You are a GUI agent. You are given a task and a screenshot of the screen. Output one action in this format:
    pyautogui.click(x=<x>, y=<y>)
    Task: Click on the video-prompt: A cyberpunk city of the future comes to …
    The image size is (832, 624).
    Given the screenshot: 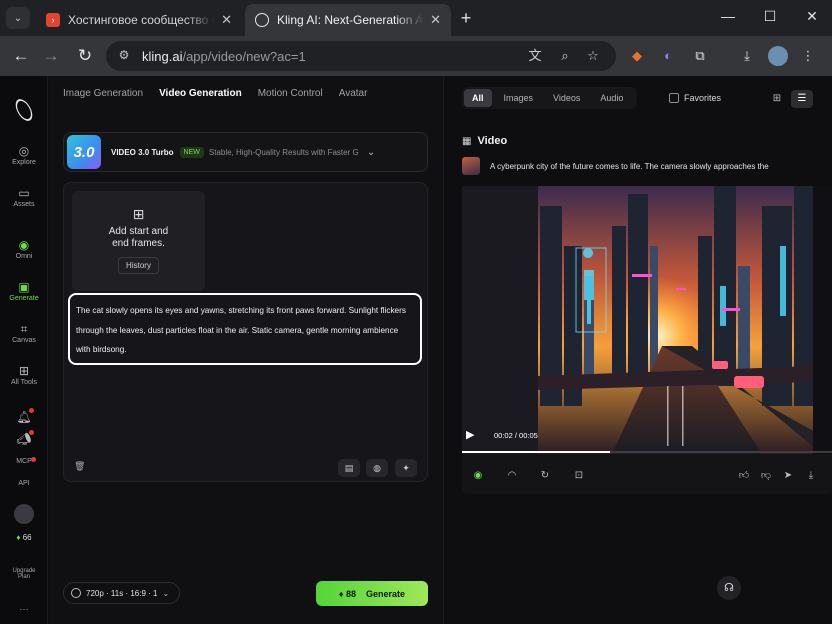 What is the action you would take?
    pyautogui.click(x=615, y=166)
    